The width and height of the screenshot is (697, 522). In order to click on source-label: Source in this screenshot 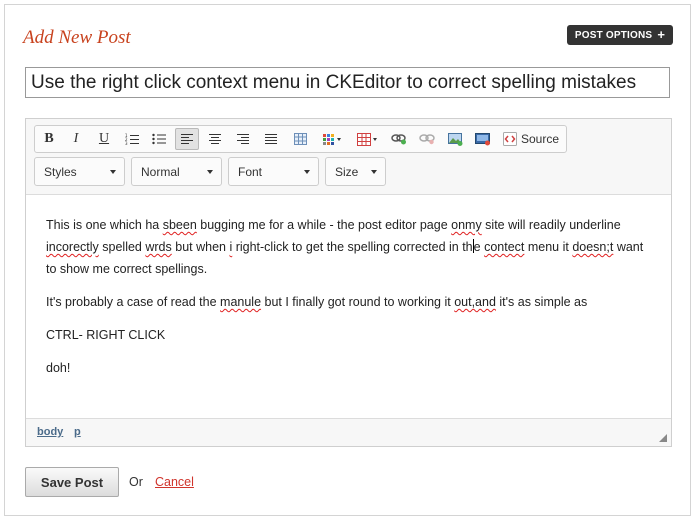, I will do `click(540, 139)`.